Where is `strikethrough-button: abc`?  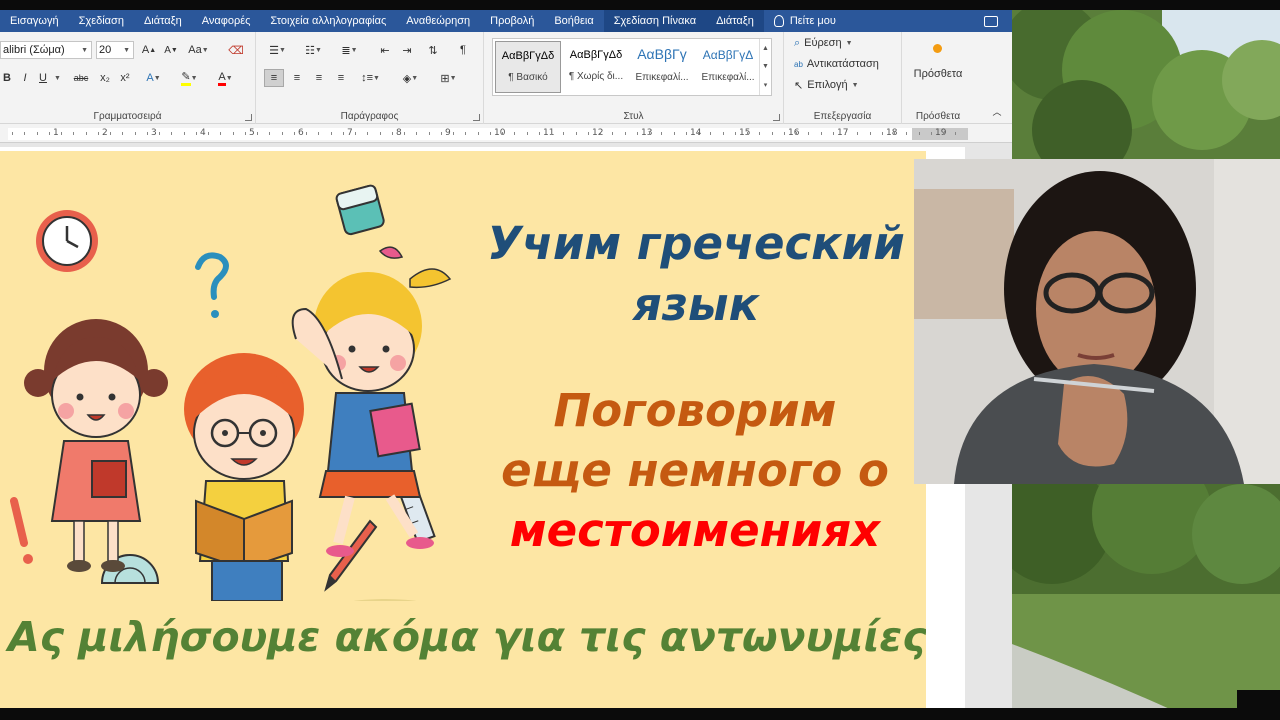 strikethrough-button: abc is located at coordinates (81, 78).